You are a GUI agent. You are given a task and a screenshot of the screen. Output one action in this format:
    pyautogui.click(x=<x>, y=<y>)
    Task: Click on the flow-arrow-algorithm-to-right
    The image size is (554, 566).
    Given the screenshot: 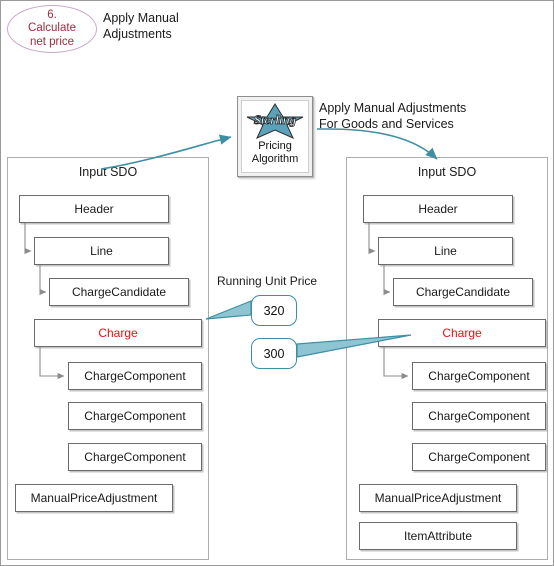 What is the action you would take?
    pyautogui.click(x=377, y=144)
    